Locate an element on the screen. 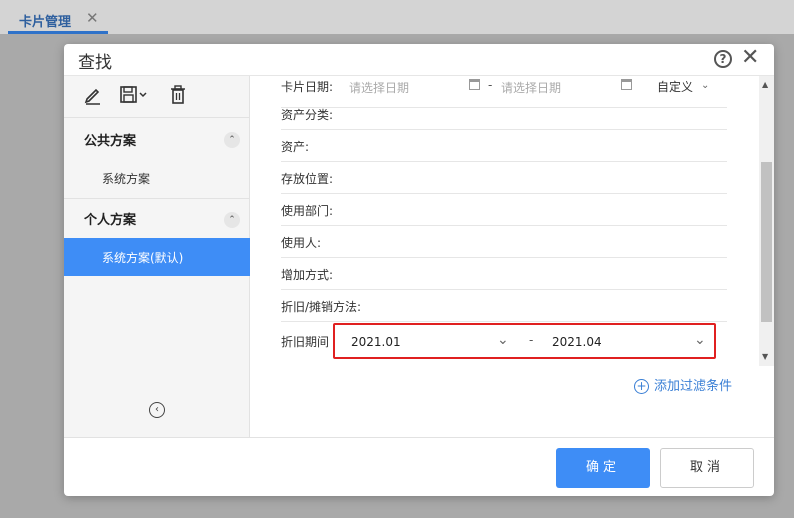  public-group-collapse-icon: ⌃ is located at coordinates (232, 140).